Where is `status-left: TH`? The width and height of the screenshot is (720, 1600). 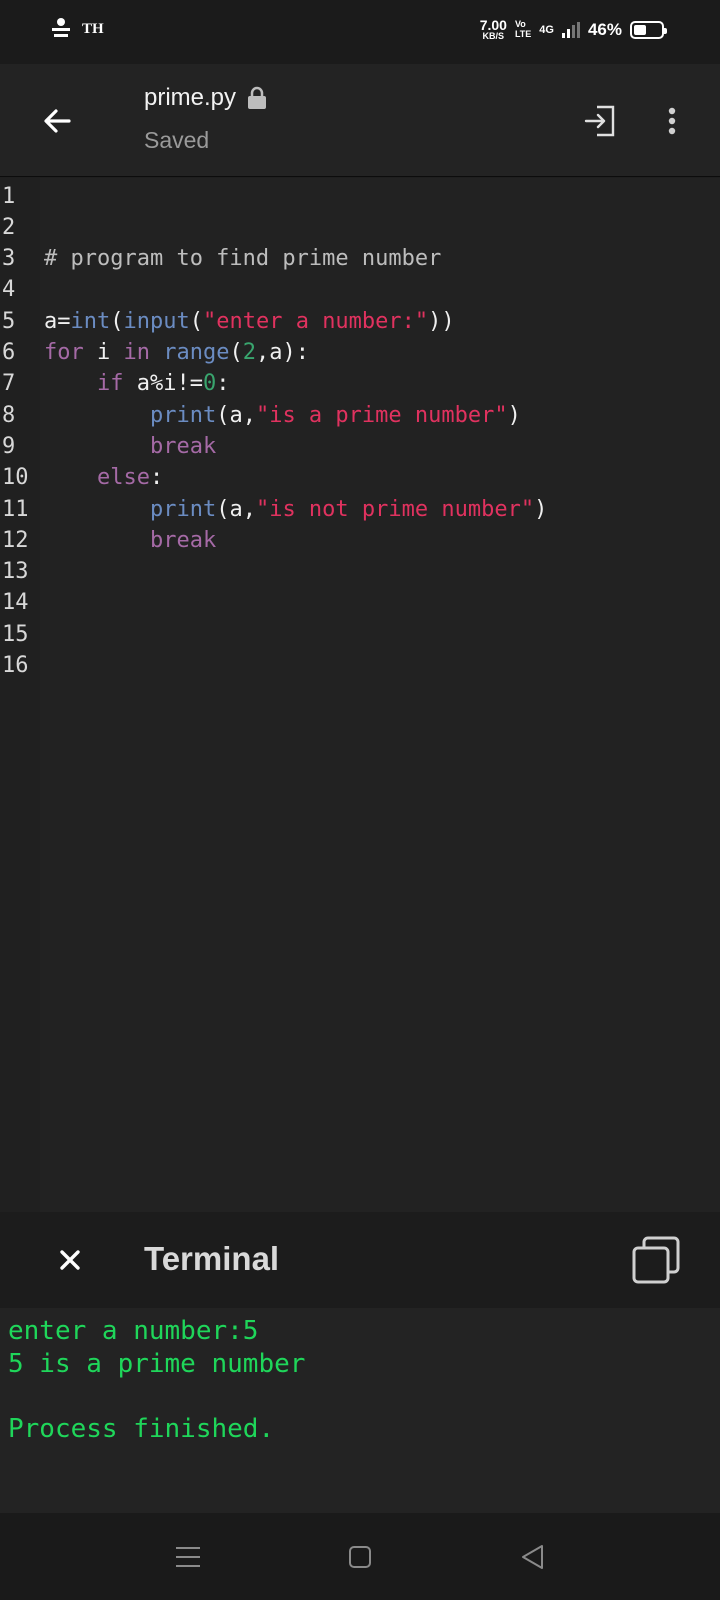 status-left: TH is located at coordinates (77, 29).